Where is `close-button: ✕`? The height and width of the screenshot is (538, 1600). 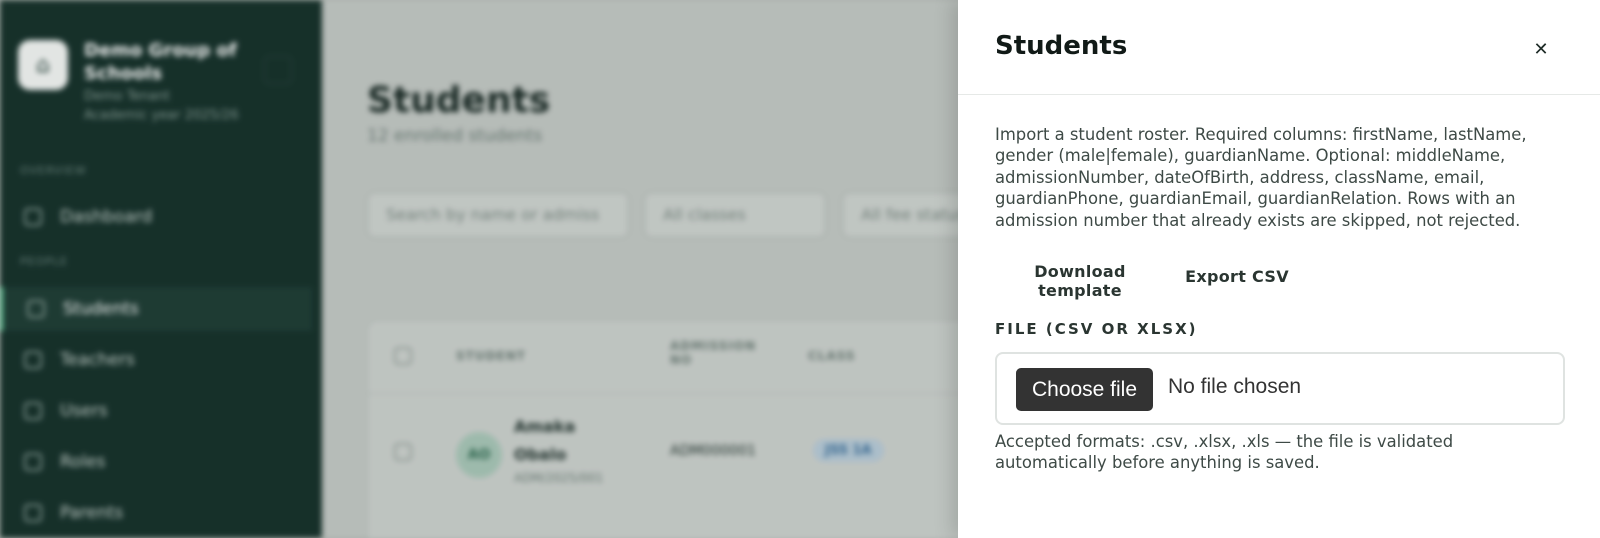
close-button: ✕ is located at coordinates (1541, 49).